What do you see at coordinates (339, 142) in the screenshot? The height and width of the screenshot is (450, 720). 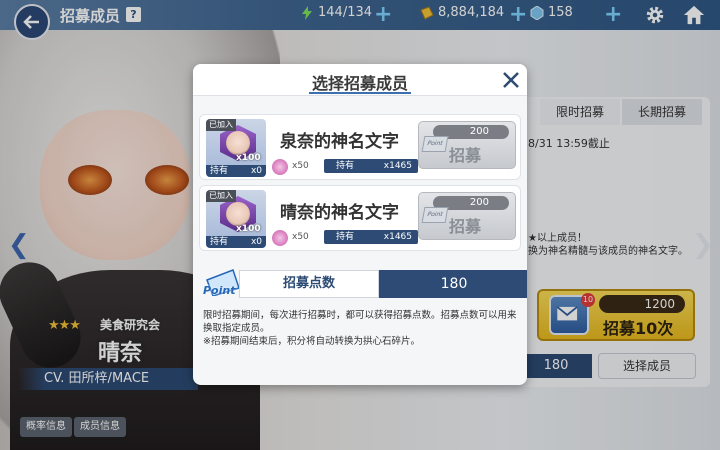 I see `member-item-name: 泉奈的神名文字` at bounding box center [339, 142].